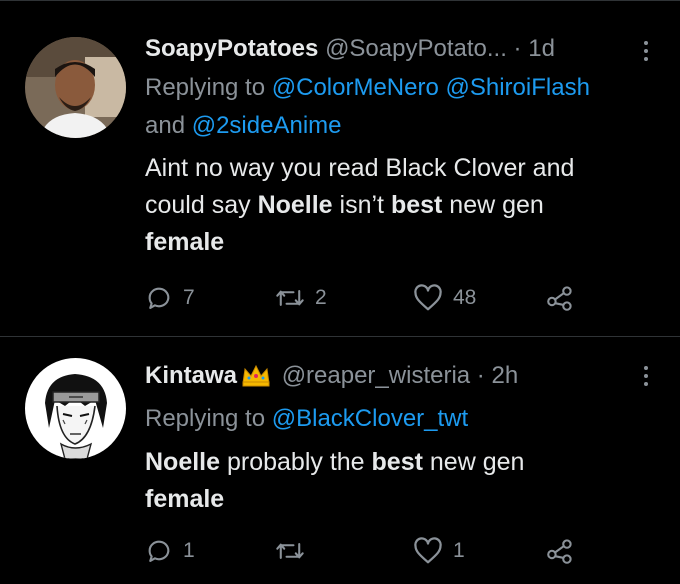  What do you see at coordinates (444, 298) in the screenshot?
I see `like-button: 48` at bounding box center [444, 298].